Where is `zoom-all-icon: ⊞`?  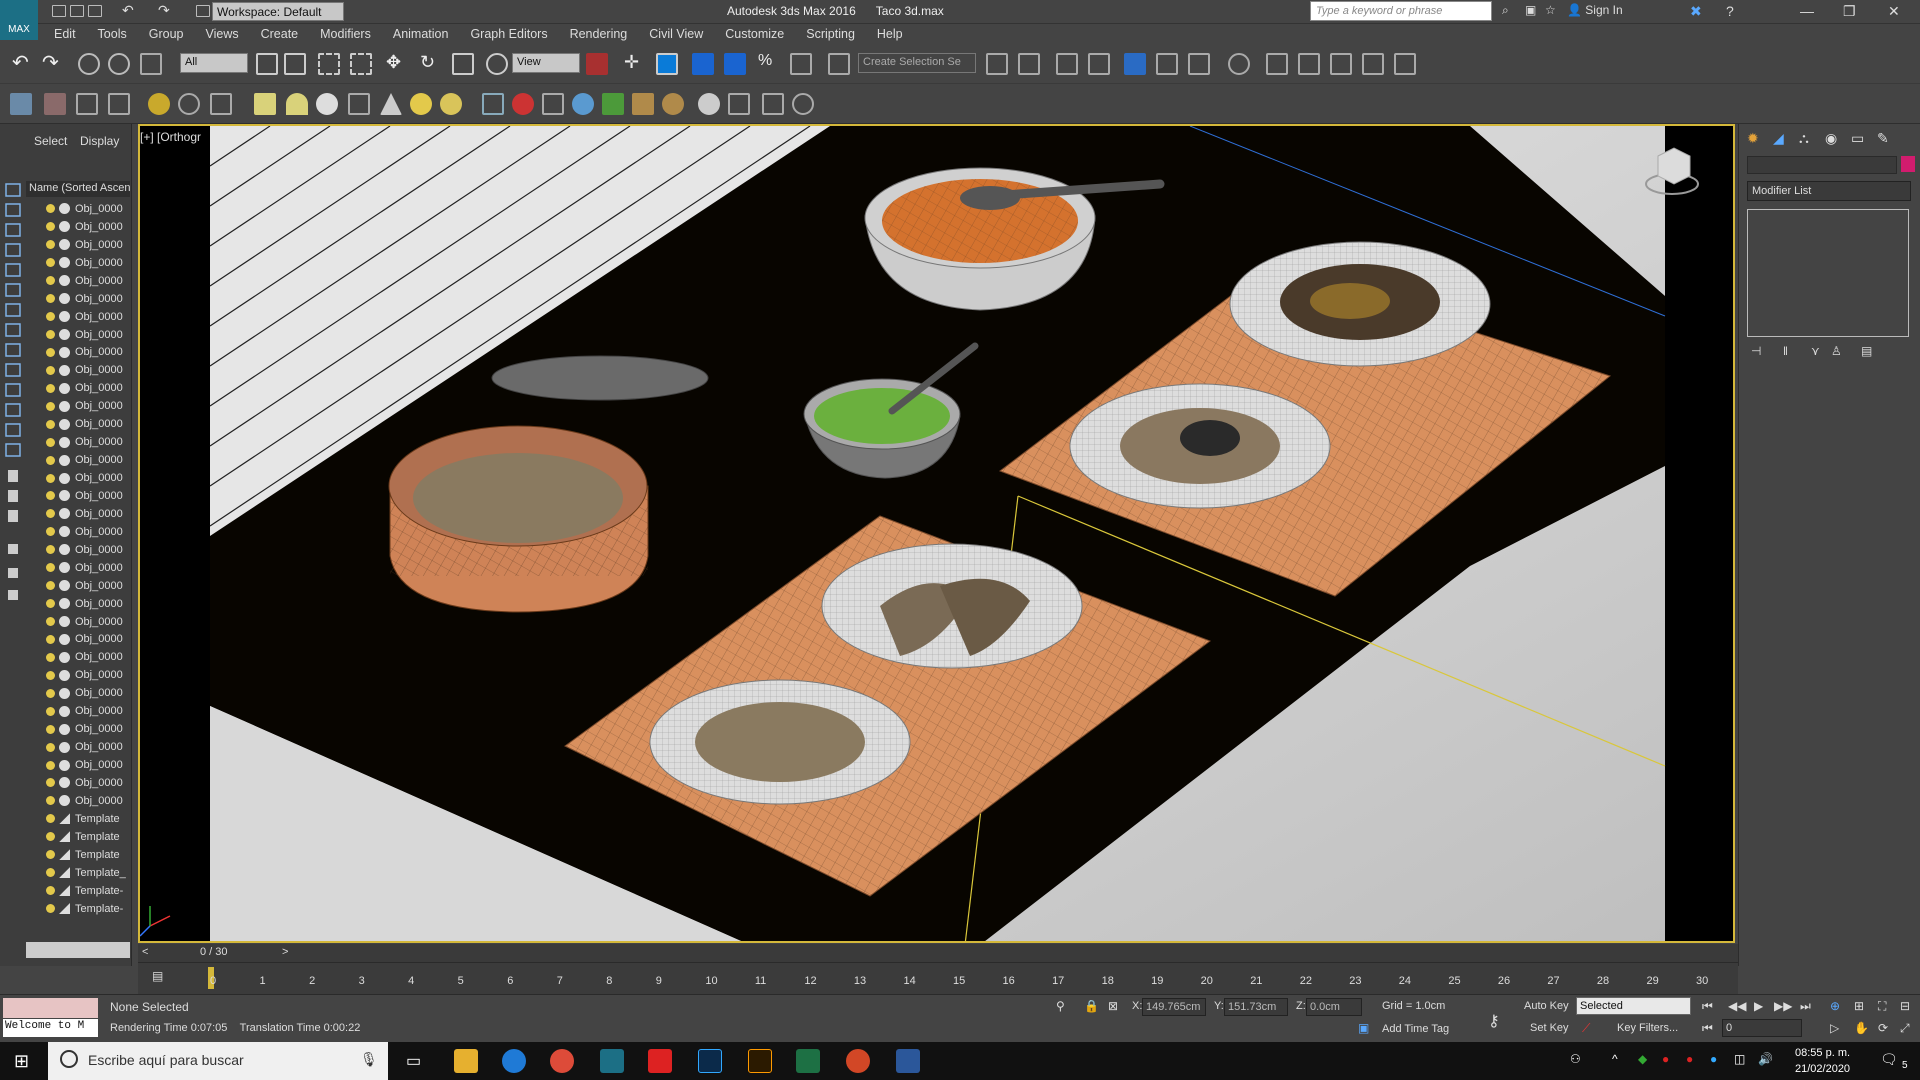 zoom-all-icon: ⊞ is located at coordinates (1859, 1006).